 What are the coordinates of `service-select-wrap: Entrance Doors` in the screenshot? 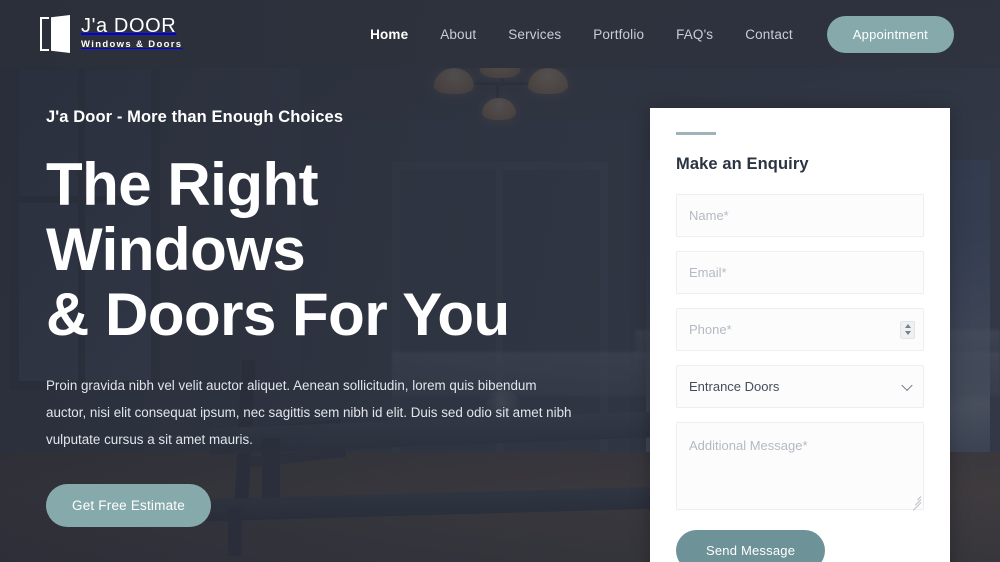 It's located at (800, 386).